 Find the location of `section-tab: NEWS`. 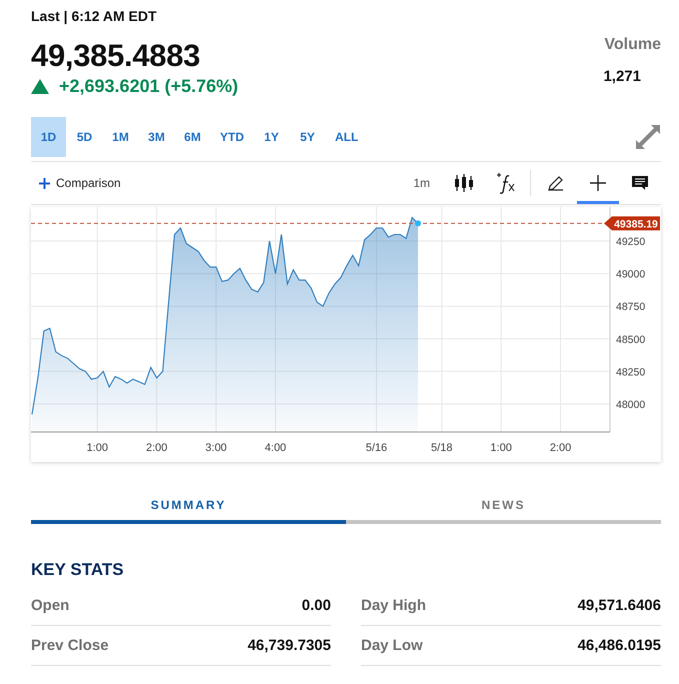

section-tab: NEWS is located at coordinates (503, 511).